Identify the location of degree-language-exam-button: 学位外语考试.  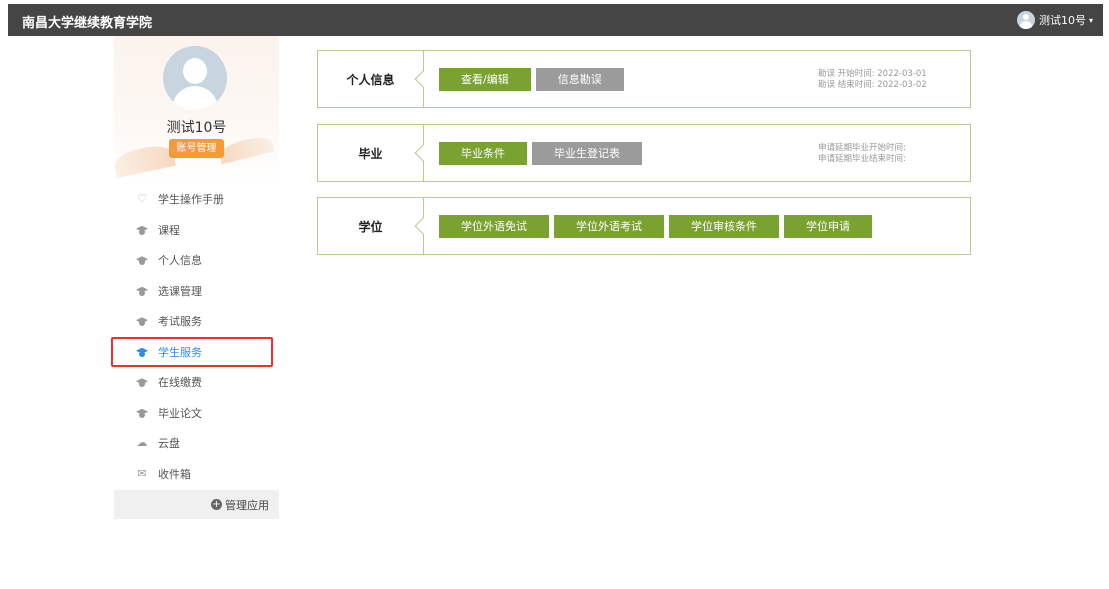
(609, 226).